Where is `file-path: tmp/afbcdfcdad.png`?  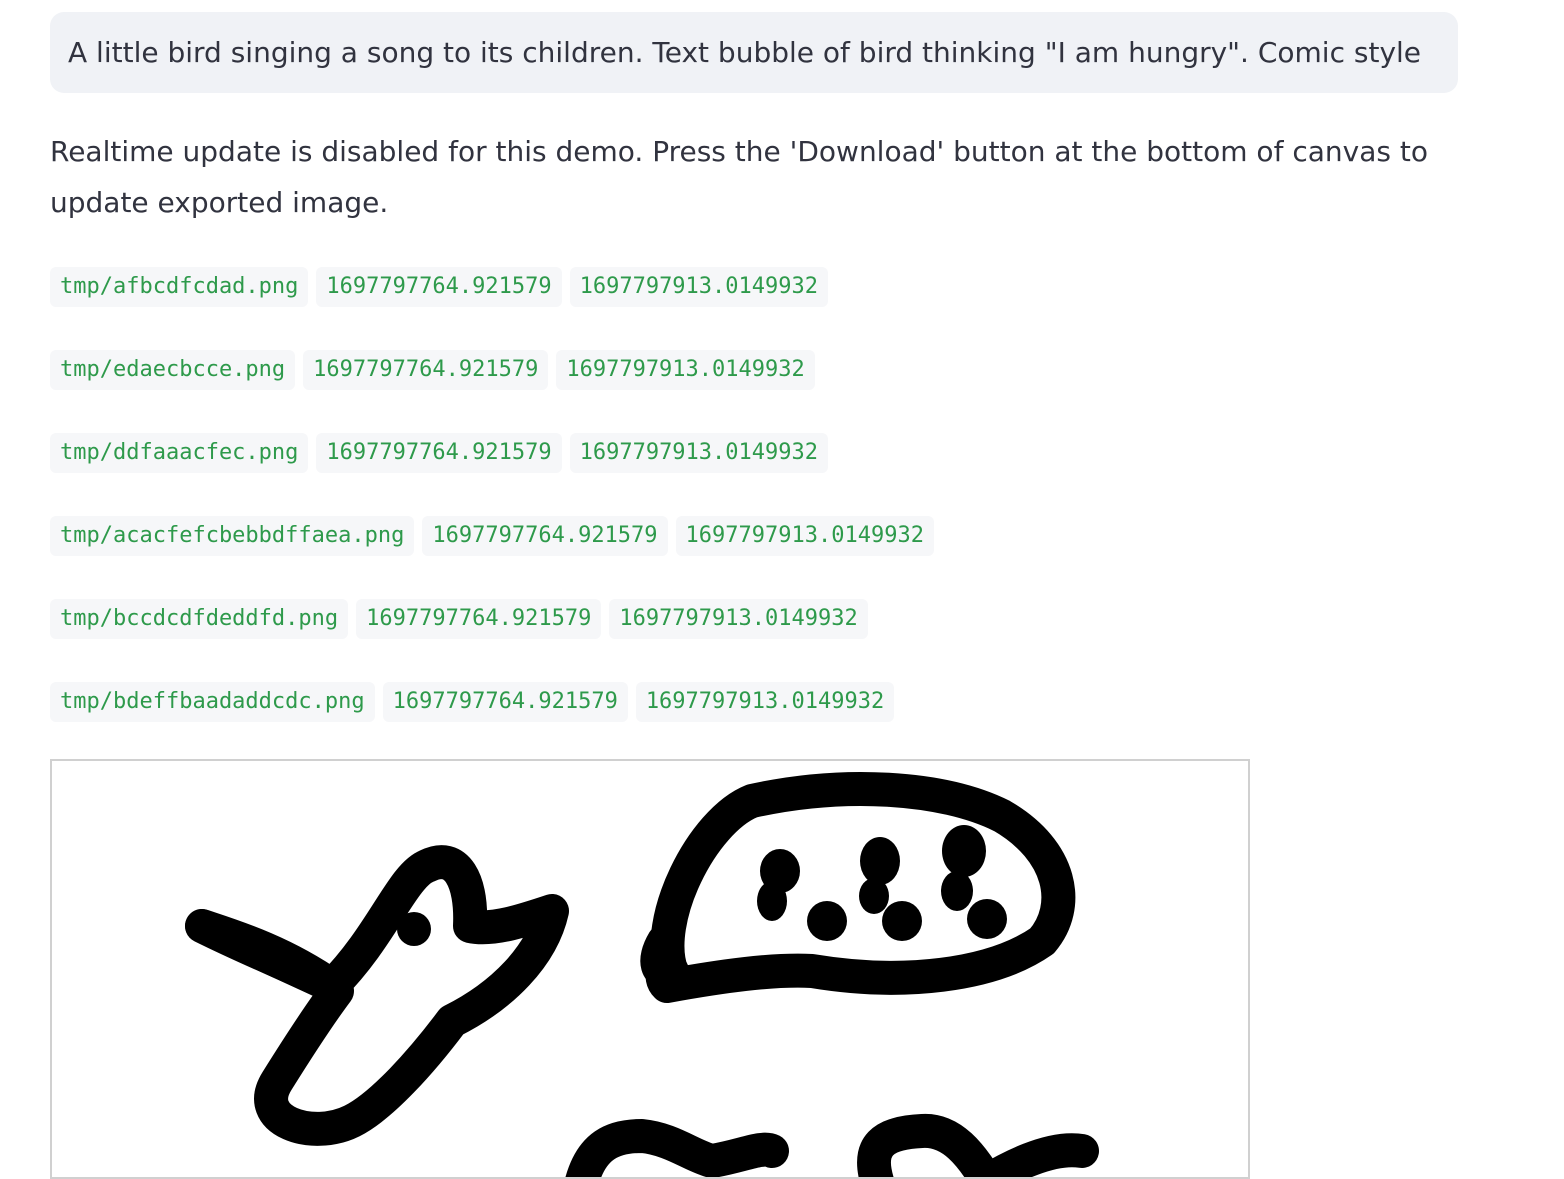 file-path: tmp/afbcdfcdad.png is located at coordinates (179, 287).